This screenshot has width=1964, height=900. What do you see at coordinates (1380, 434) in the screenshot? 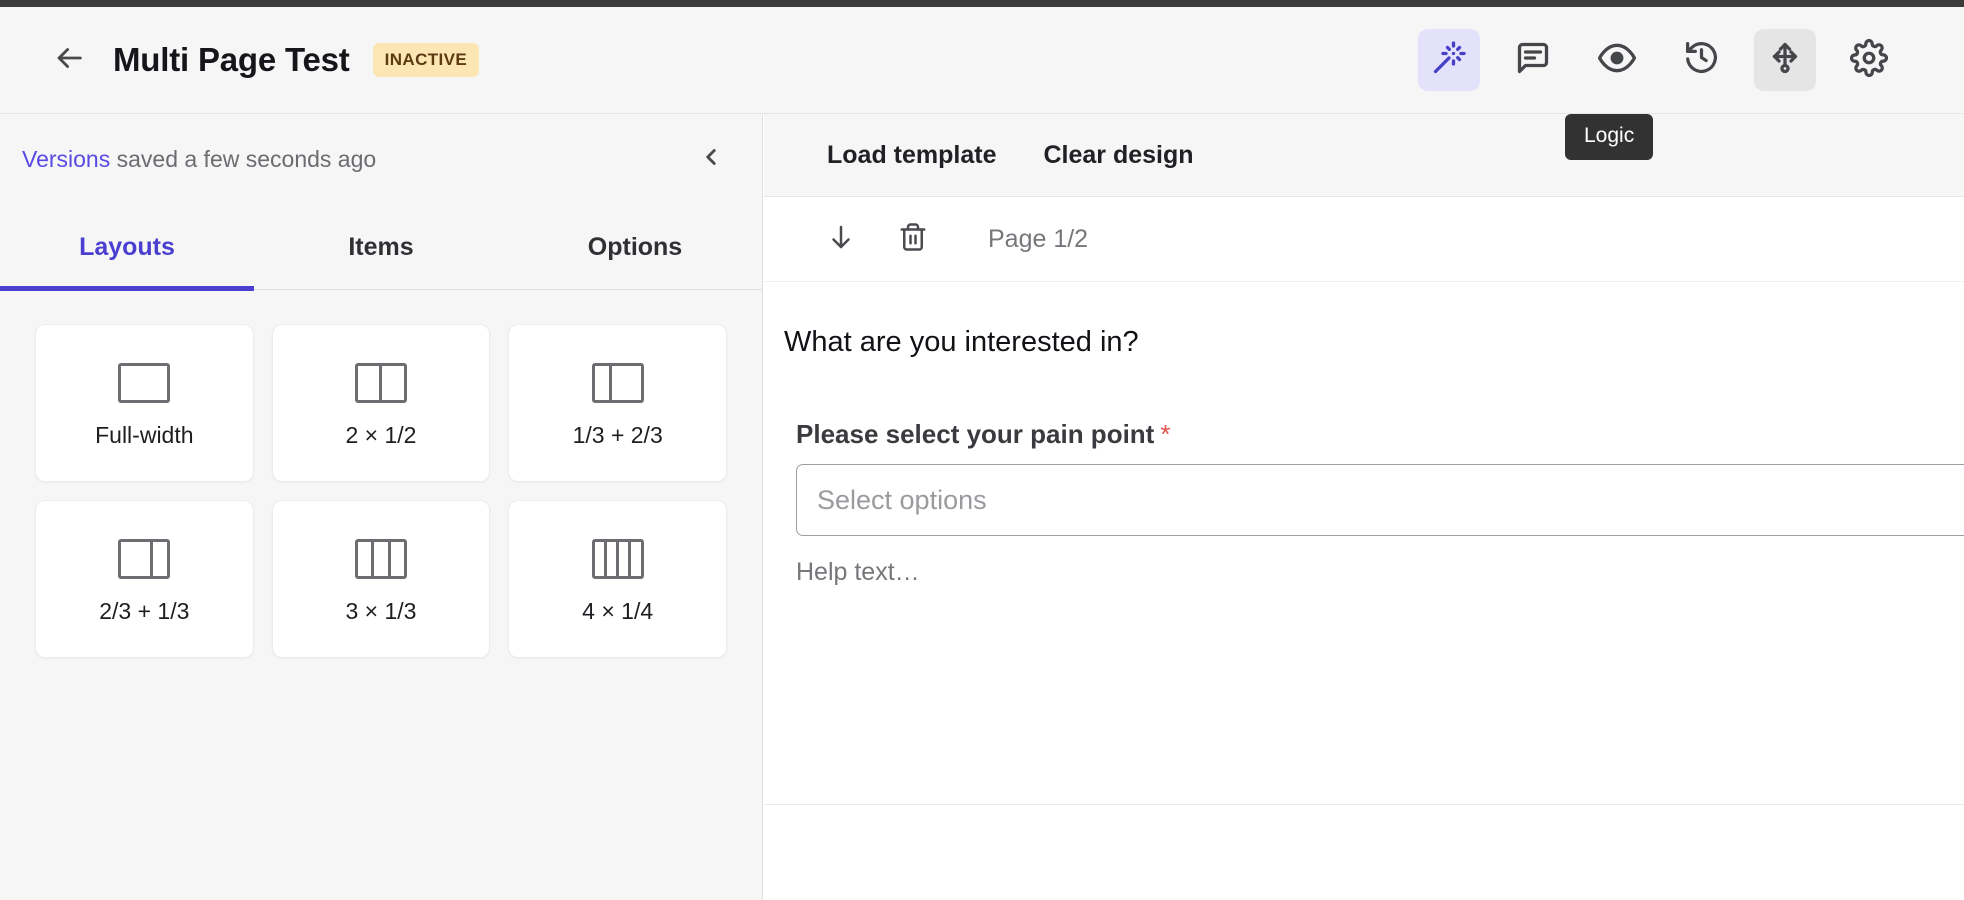
I see `pain-point-field-label: Please select your pain point *` at bounding box center [1380, 434].